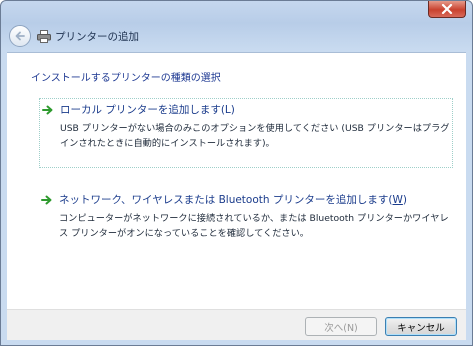 This screenshot has height=346, width=473. I want to click on wizard-footer: 次へ(N) キャンセル, so click(236, 324).